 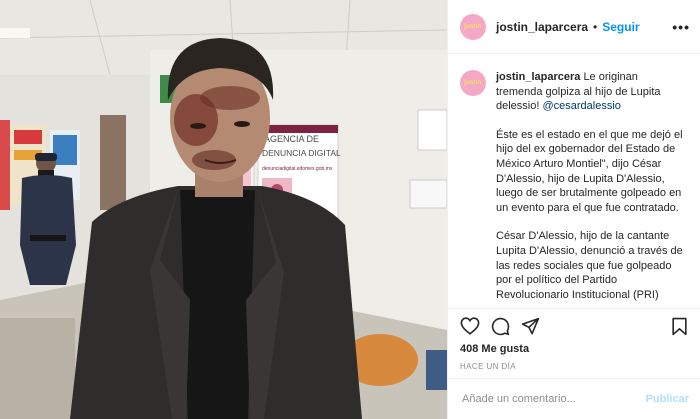 I want to click on caption-avatar: jostin, so click(x=473, y=83).